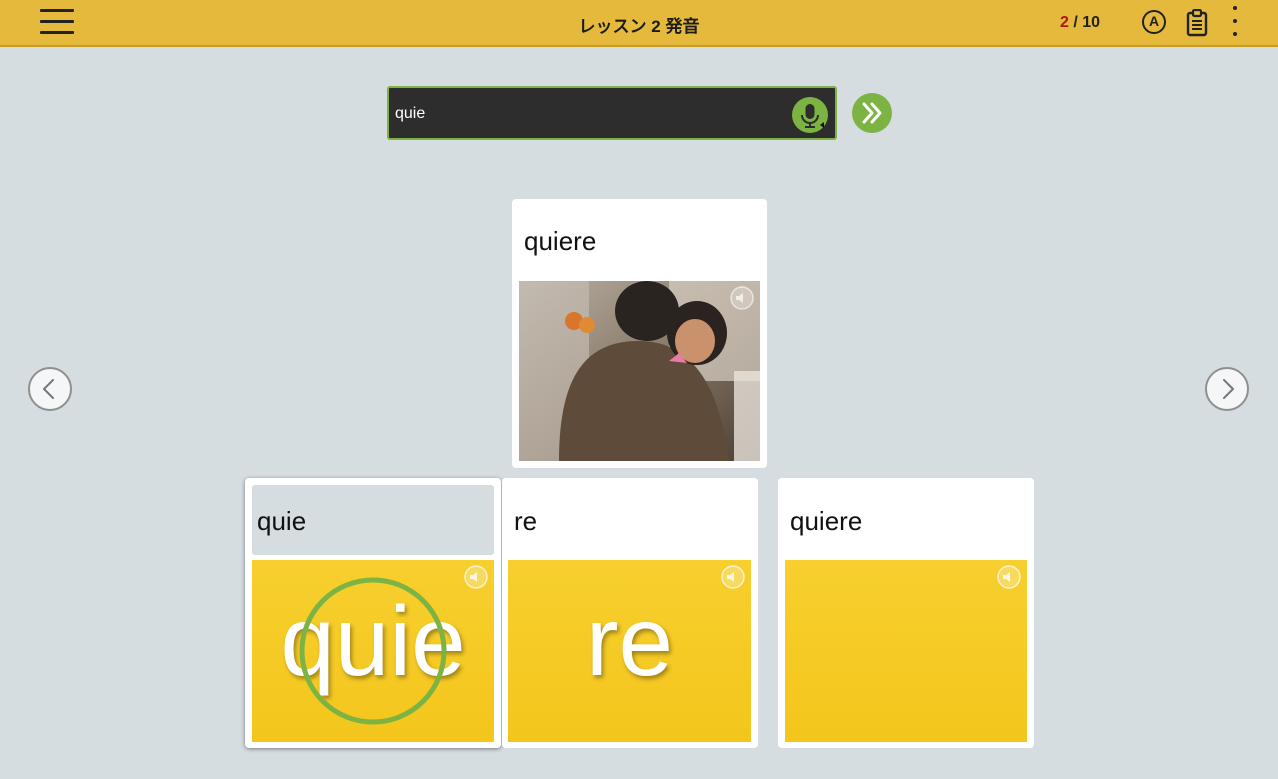  What do you see at coordinates (872, 113) in the screenshot?
I see `double-chevron-right-icon` at bounding box center [872, 113].